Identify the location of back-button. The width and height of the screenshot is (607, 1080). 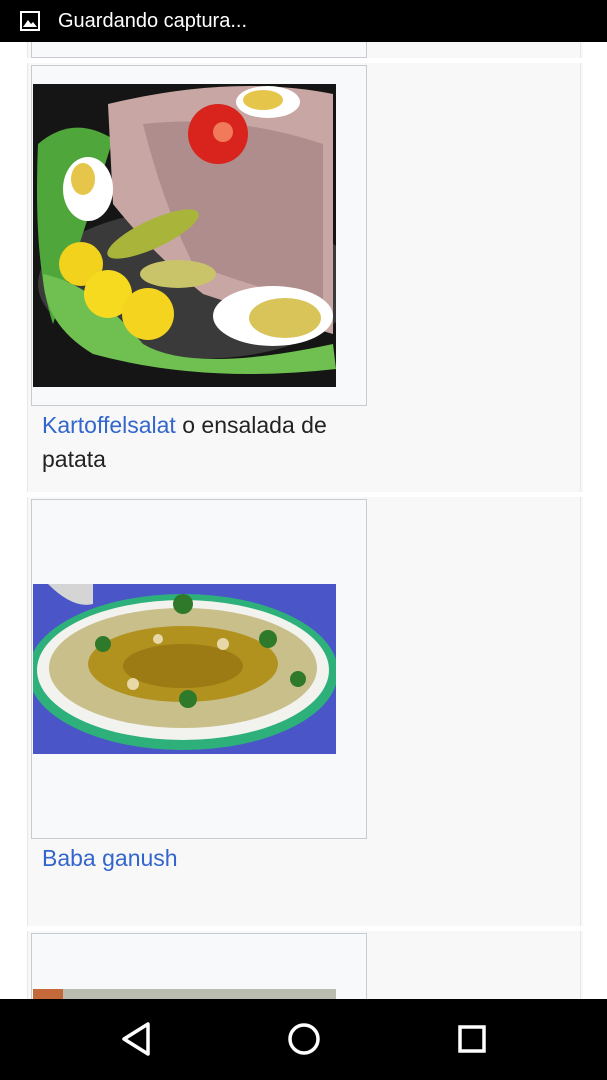
(136, 1039).